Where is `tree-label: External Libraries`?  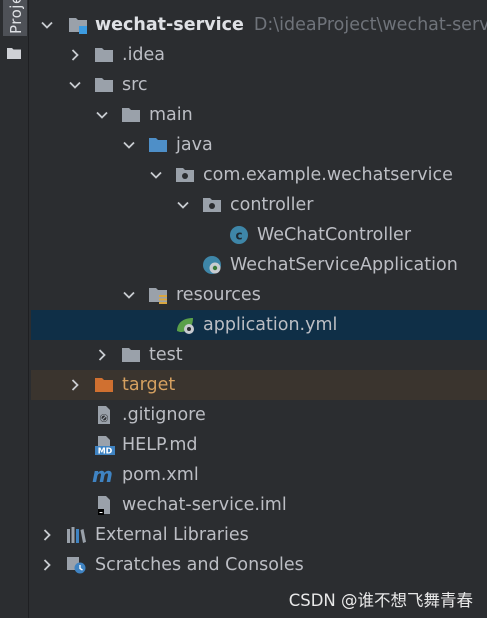
tree-label: External Libraries is located at coordinates (172, 535).